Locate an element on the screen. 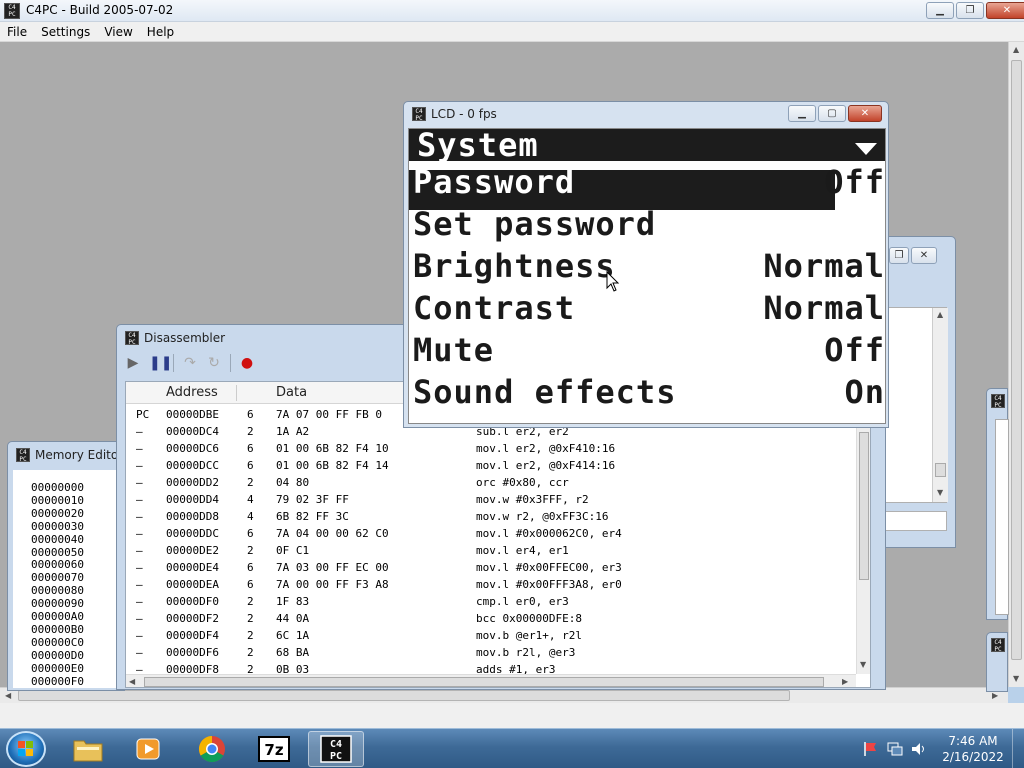 Image resolution: width=1024 pixels, height=768 pixels. disassembly-addr: 00000DD2 is located at coordinates (192, 482).